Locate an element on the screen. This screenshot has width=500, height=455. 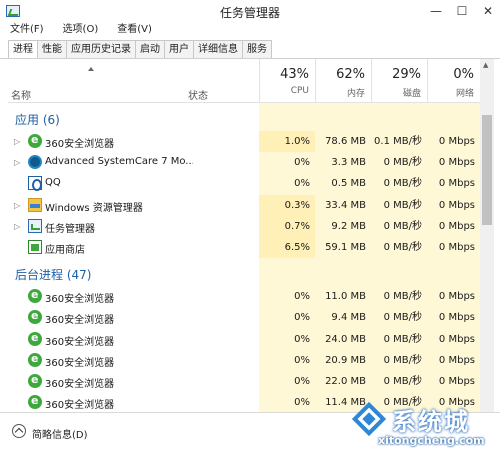
cell-memory: 22.0 MB is located at coordinates (343, 381).